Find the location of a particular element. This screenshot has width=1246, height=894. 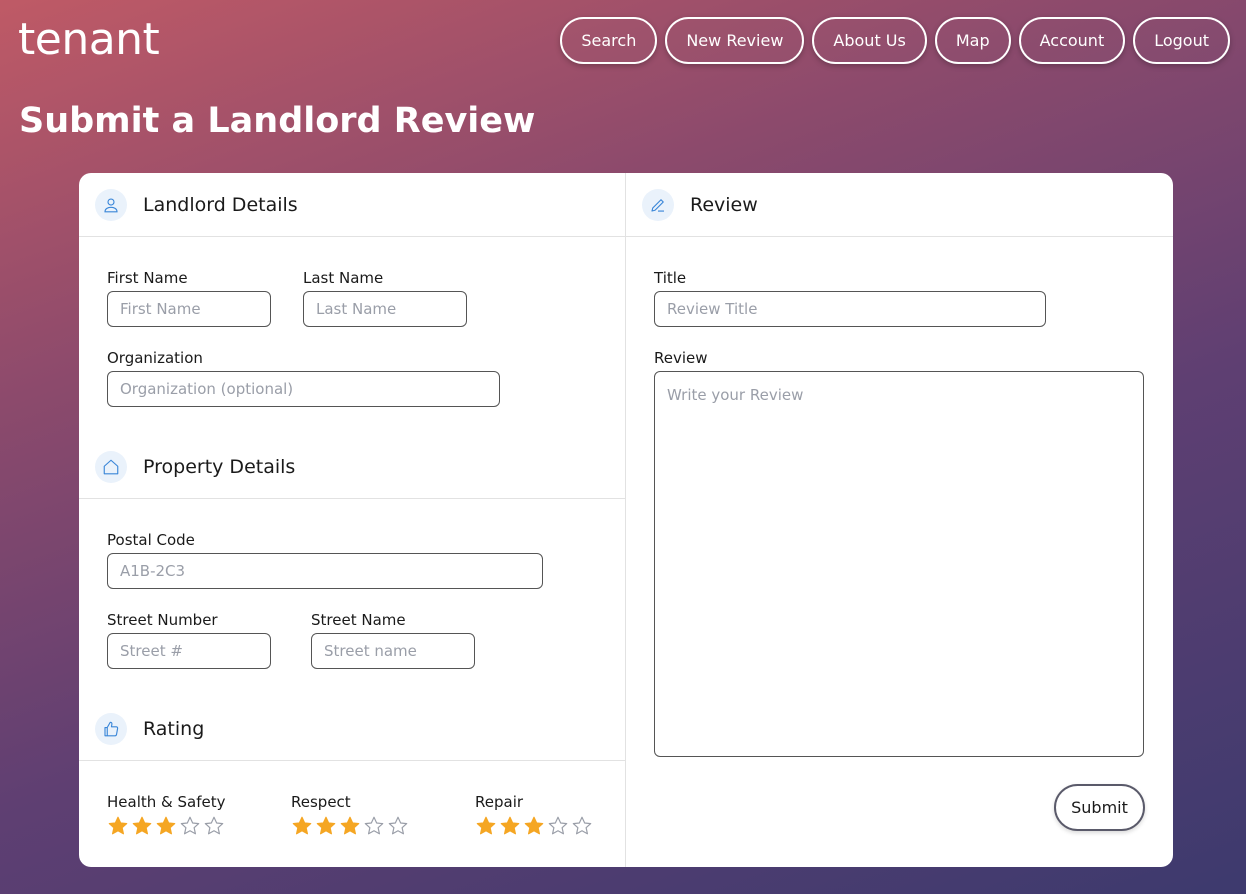

nav-about-us-button: About Us is located at coordinates (869, 40).